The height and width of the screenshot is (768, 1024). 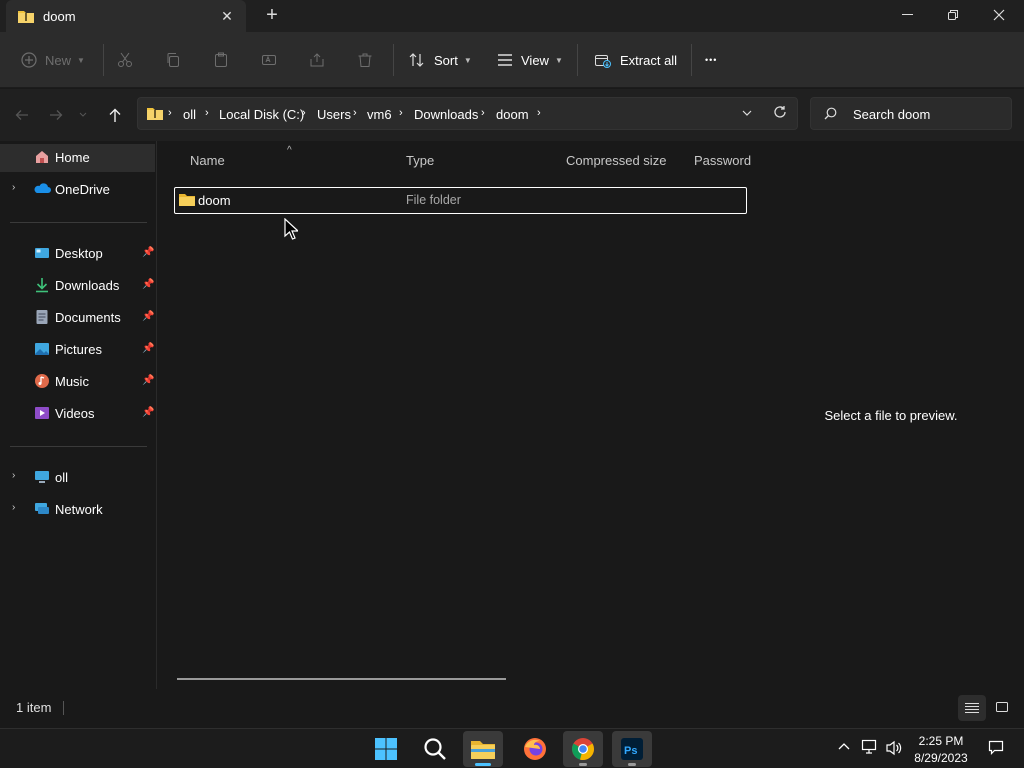 What do you see at coordinates (844, 746) in the screenshot?
I see `show-hidden-icons-chevron-icon` at bounding box center [844, 746].